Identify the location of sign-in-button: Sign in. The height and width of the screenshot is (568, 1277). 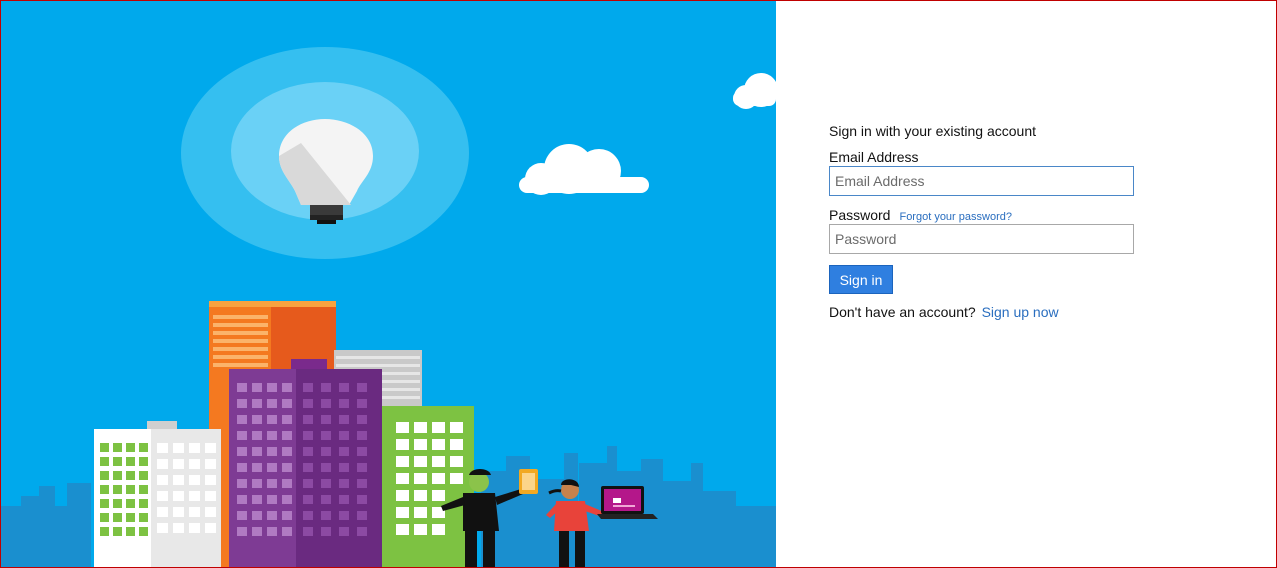
(861, 279).